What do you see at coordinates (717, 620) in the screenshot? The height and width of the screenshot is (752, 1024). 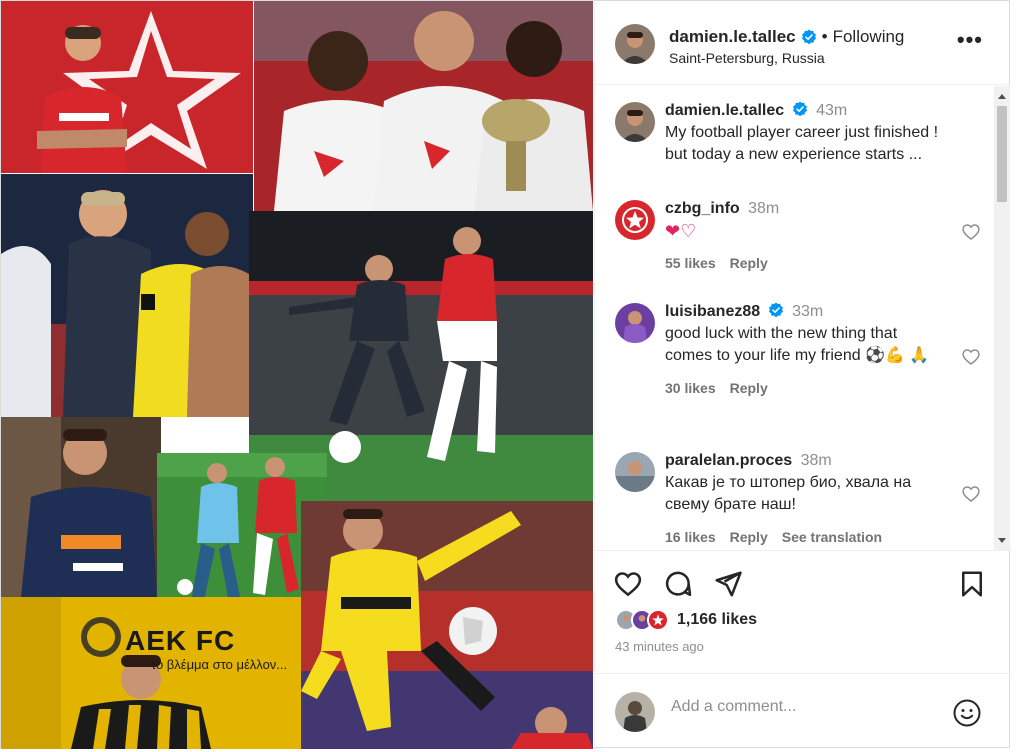 I see `likes-count: 1,166 likes` at bounding box center [717, 620].